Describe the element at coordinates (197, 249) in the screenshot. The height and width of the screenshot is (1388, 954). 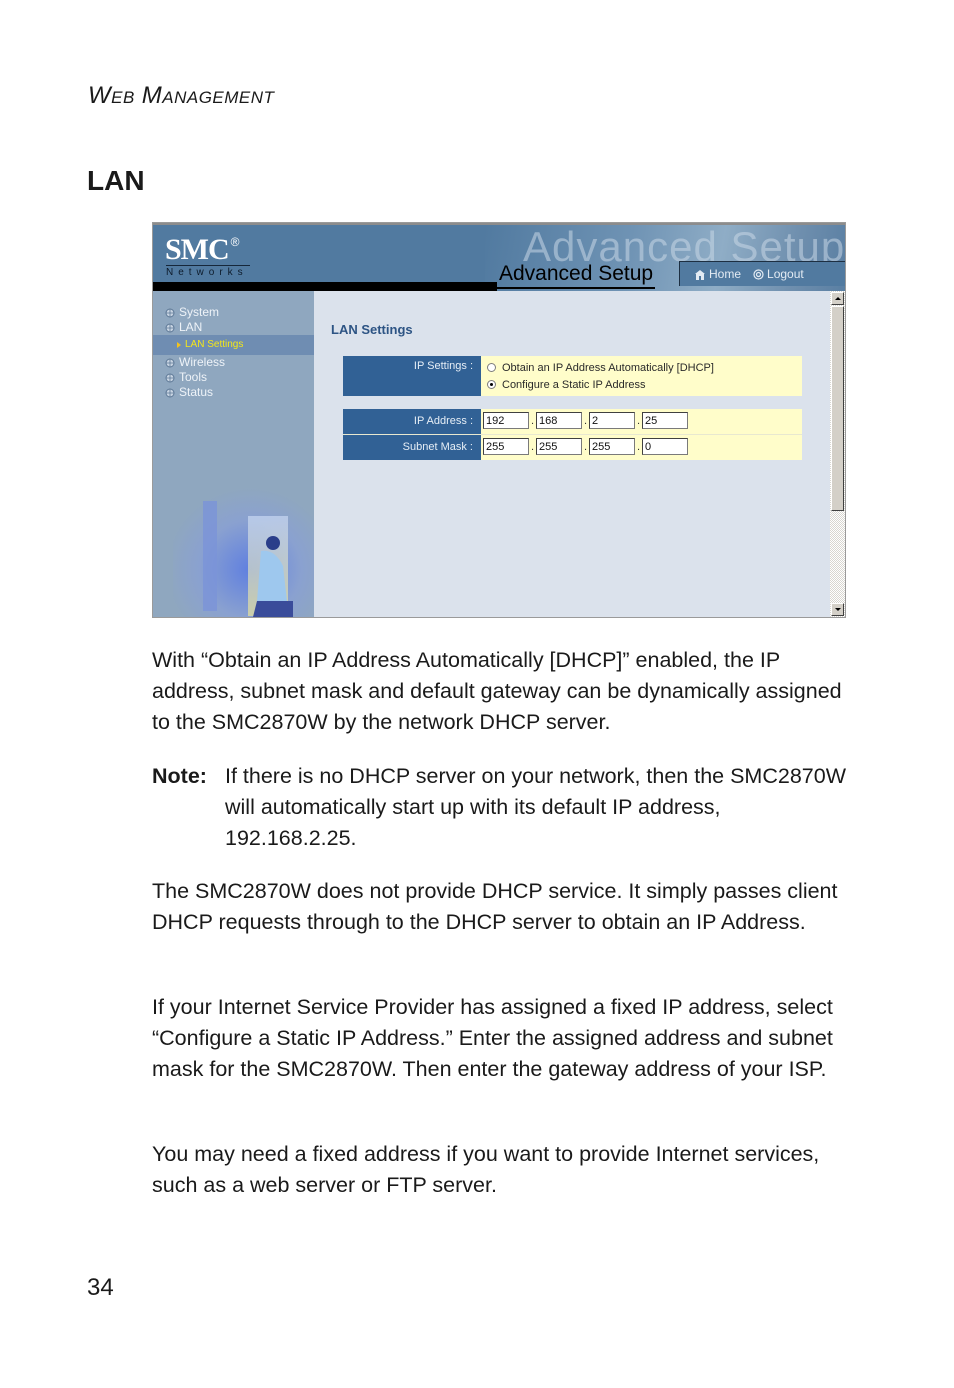
I see `logo-brand: SMC` at that location.